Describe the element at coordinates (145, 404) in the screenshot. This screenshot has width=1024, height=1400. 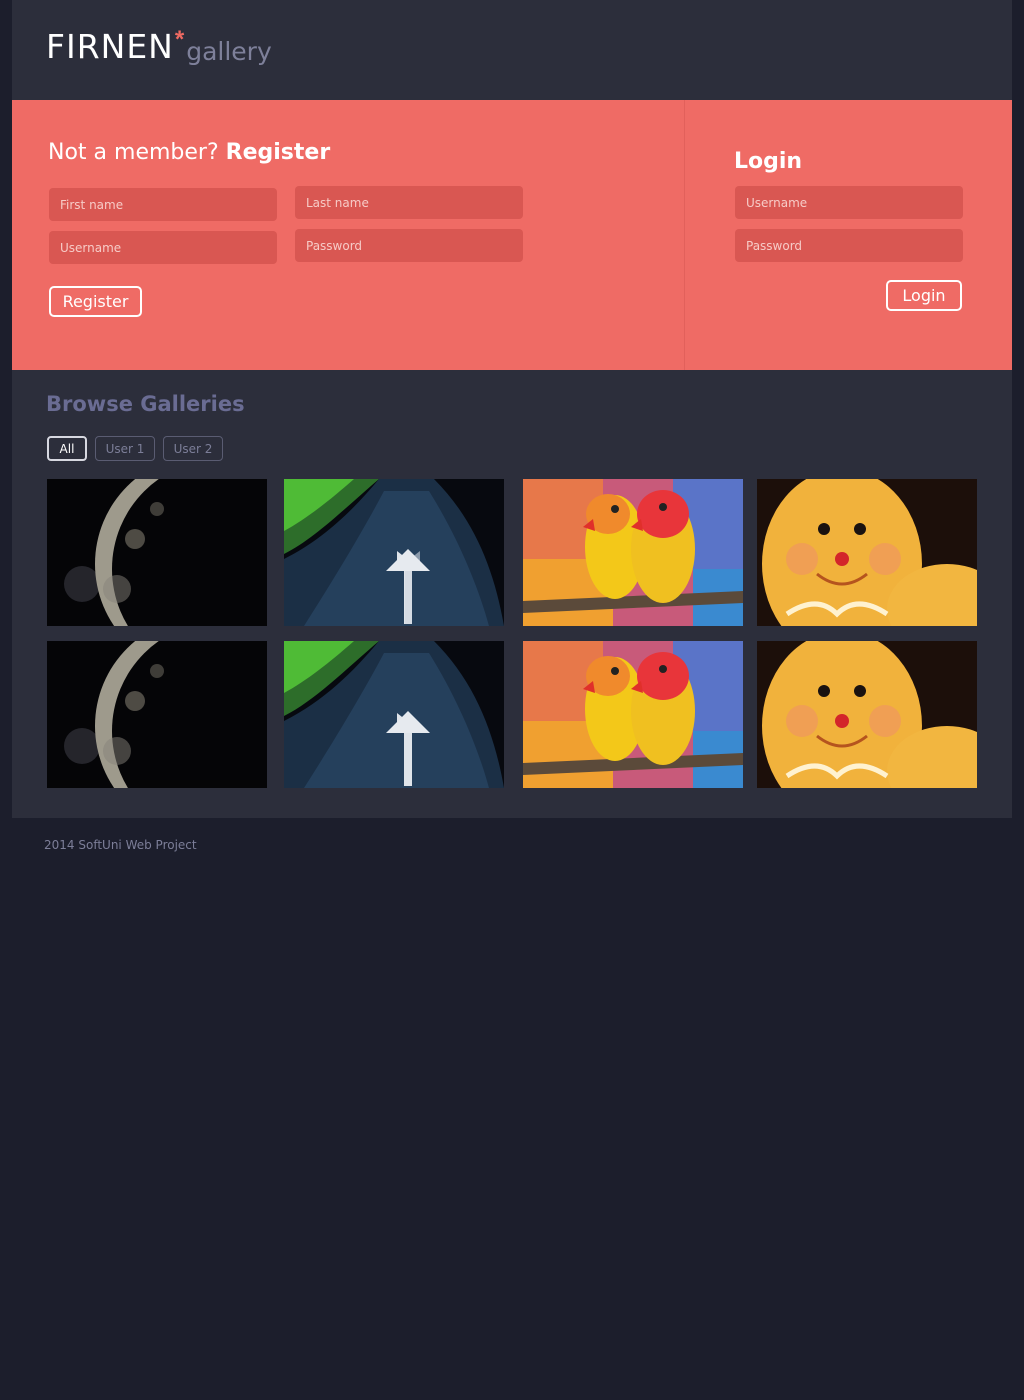
I see `browse-title: Browse Galleries` at that location.